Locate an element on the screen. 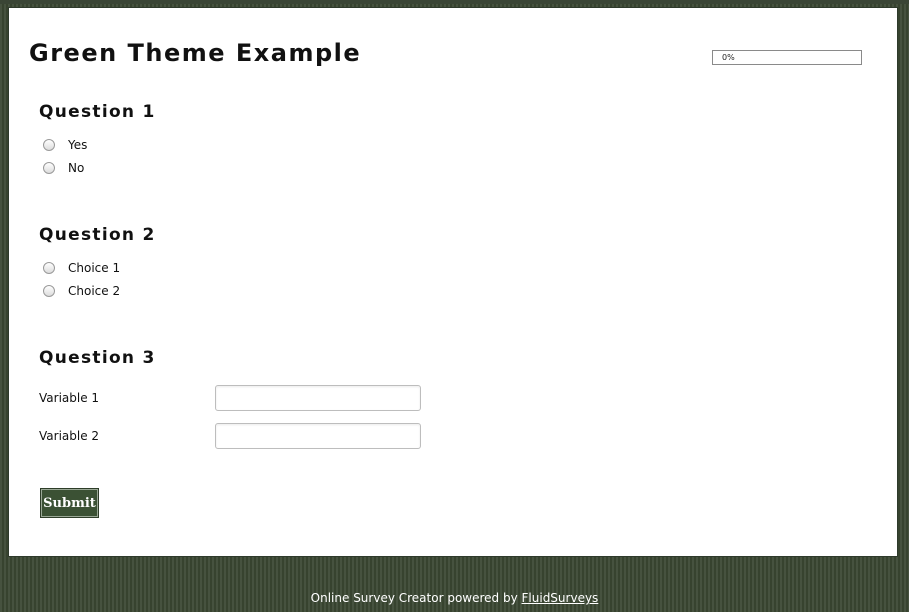 This screenshot has width=909, height=612. question-1-options: Yes No is located at coordinates (97, 156).